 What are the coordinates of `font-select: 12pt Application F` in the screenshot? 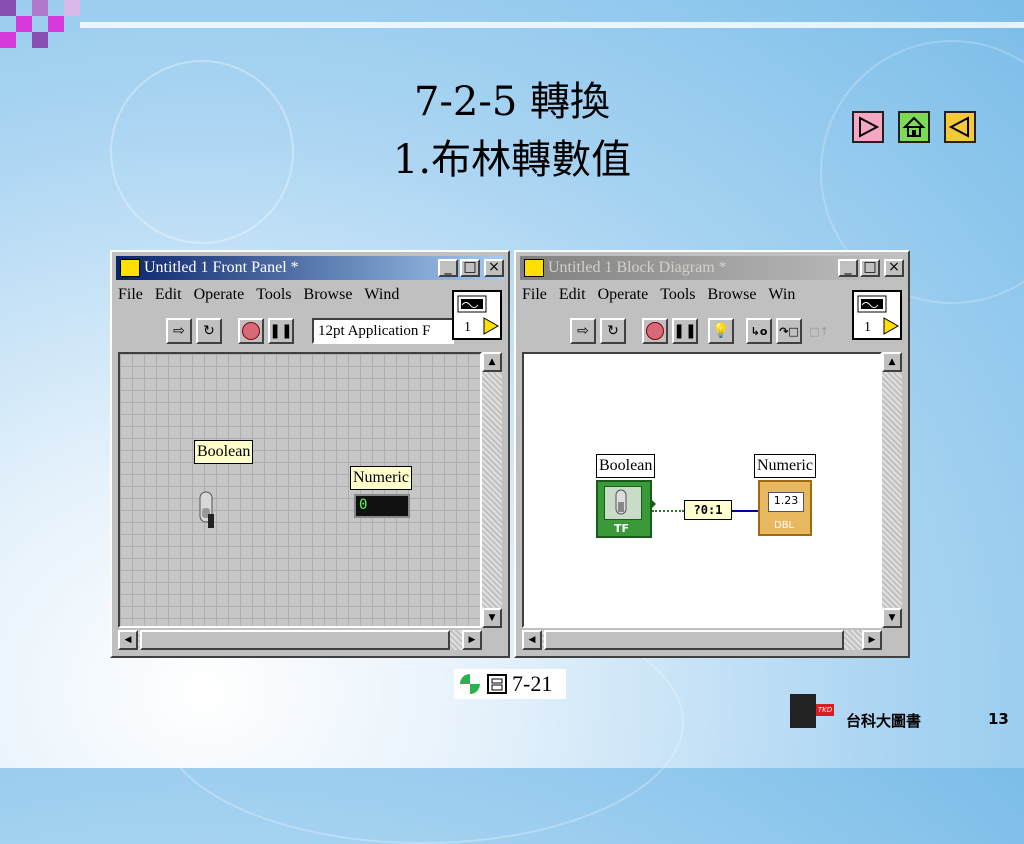 It's located at (383, 331).